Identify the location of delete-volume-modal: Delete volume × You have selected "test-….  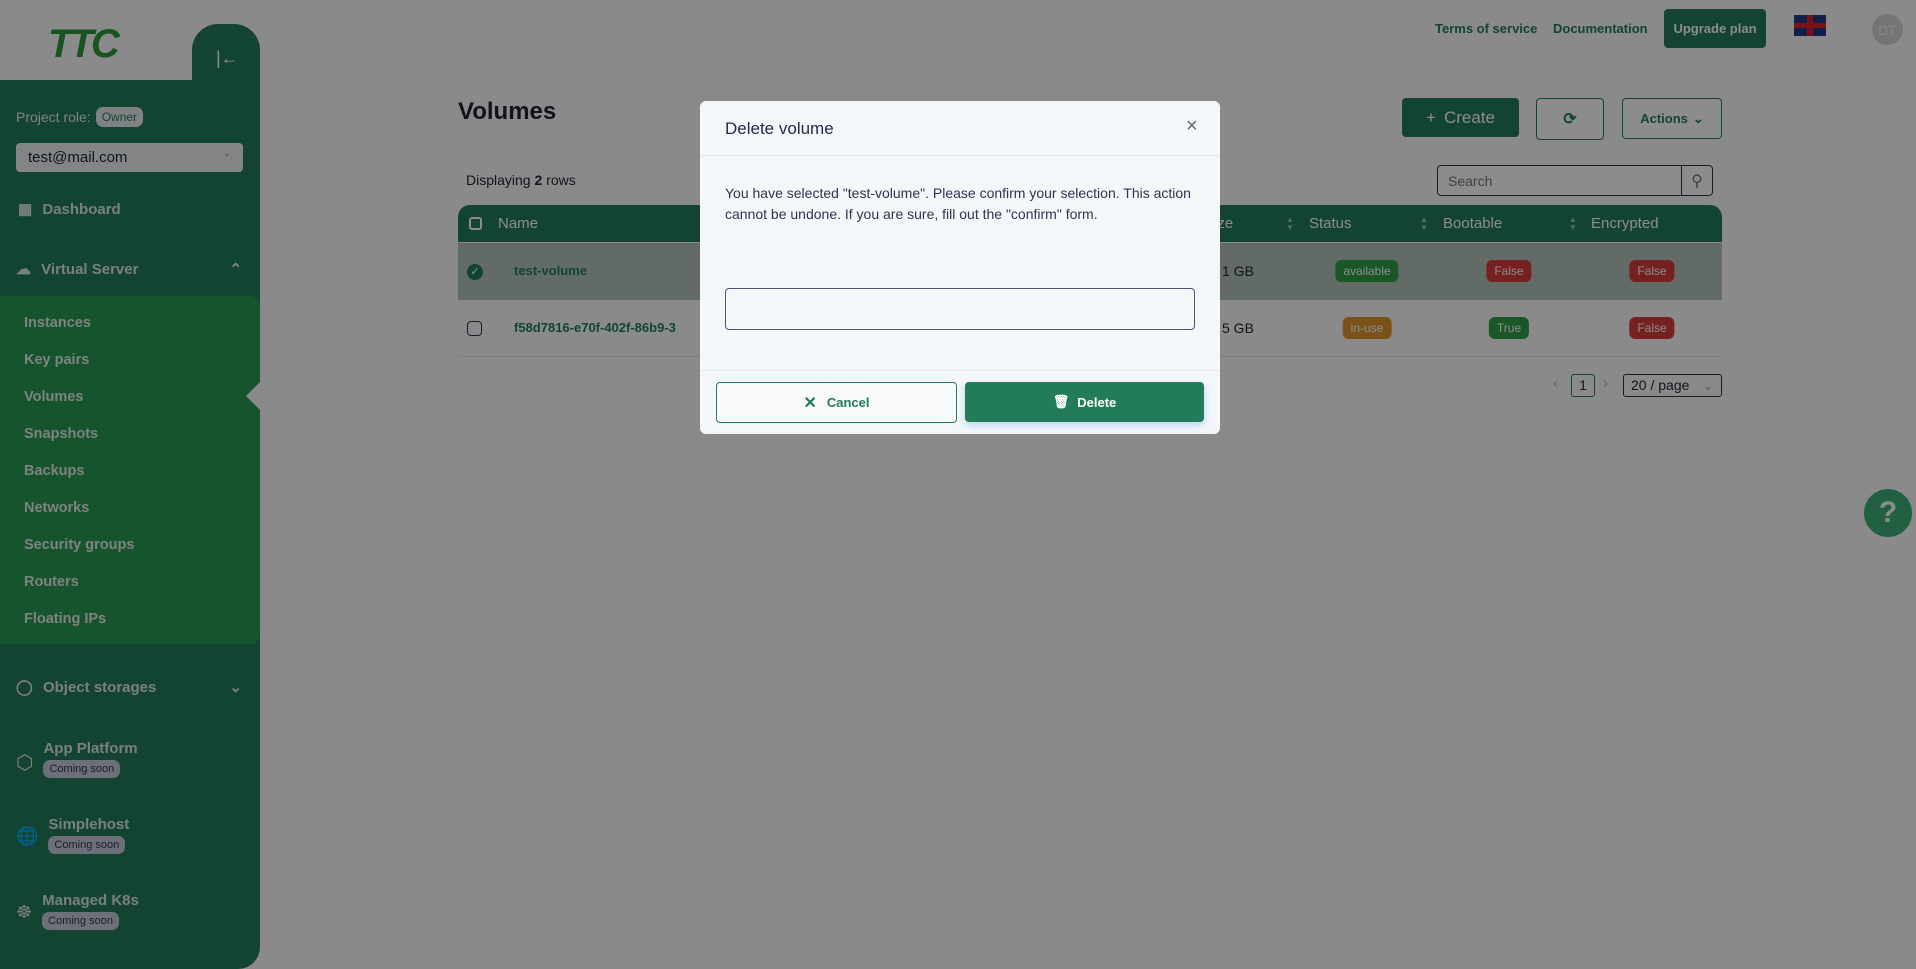
(960, 267).